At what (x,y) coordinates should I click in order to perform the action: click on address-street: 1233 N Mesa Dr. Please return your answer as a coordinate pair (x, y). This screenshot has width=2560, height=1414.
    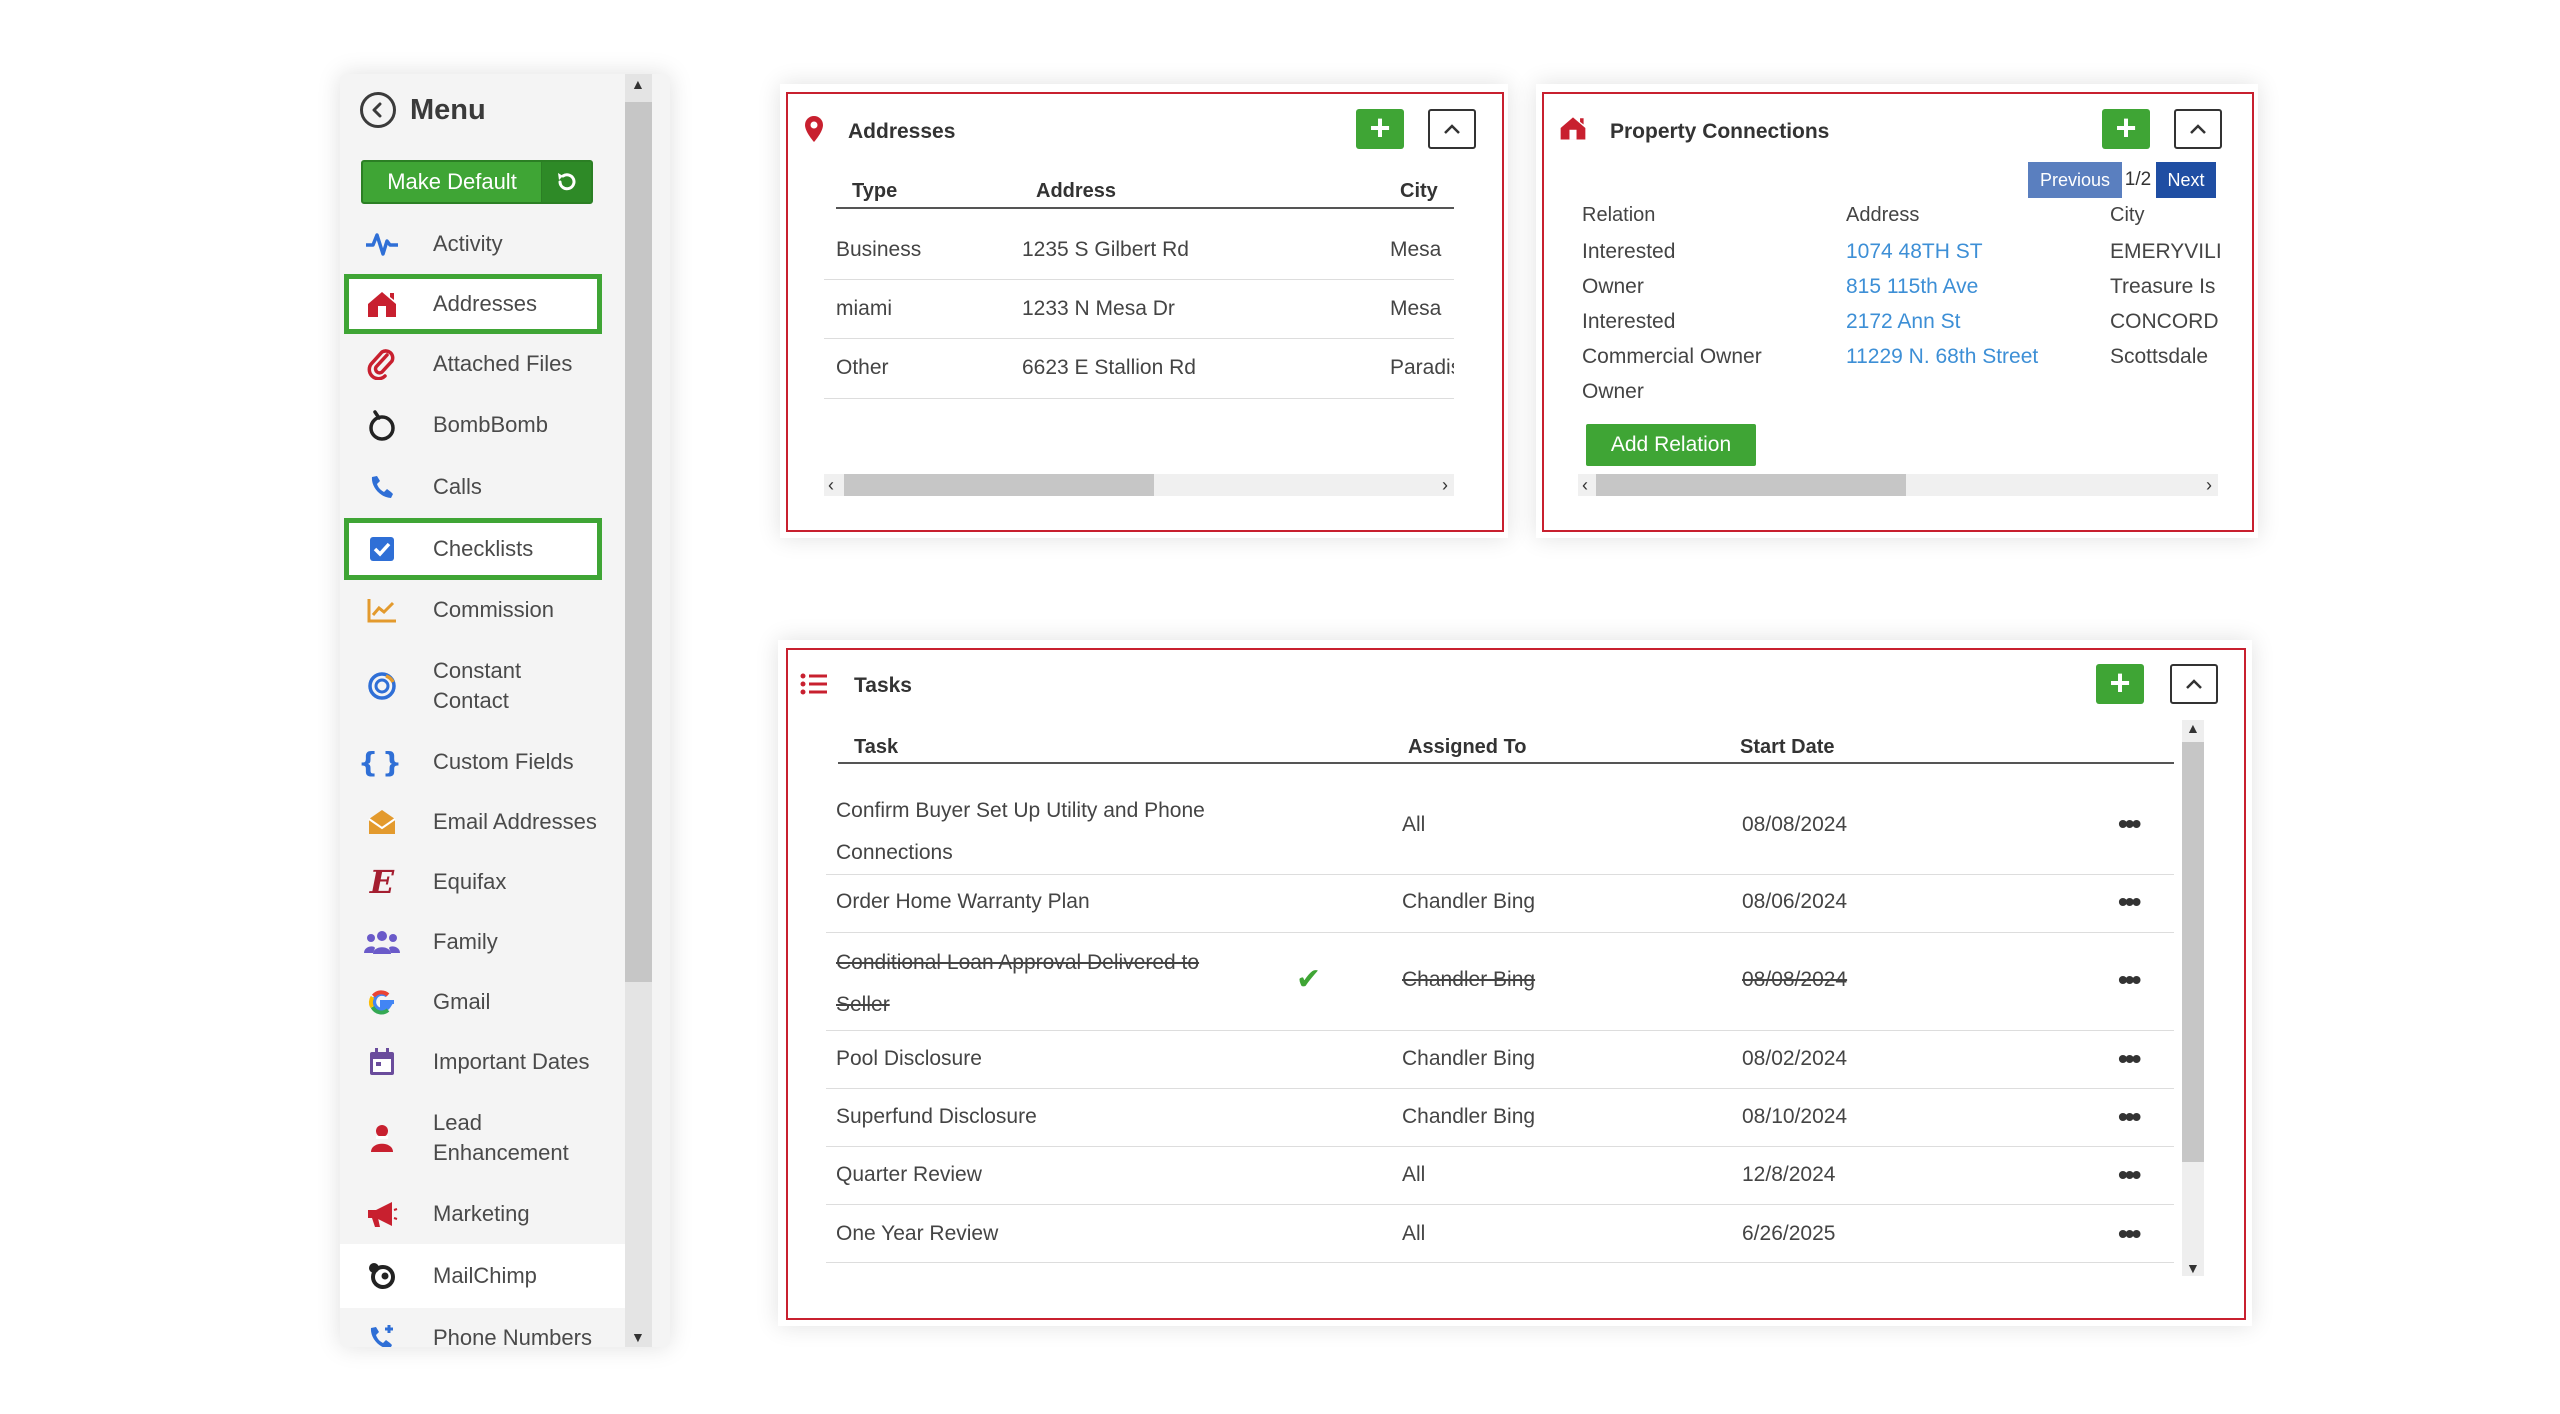
    Looking at the image, I should click on (1098, 308).